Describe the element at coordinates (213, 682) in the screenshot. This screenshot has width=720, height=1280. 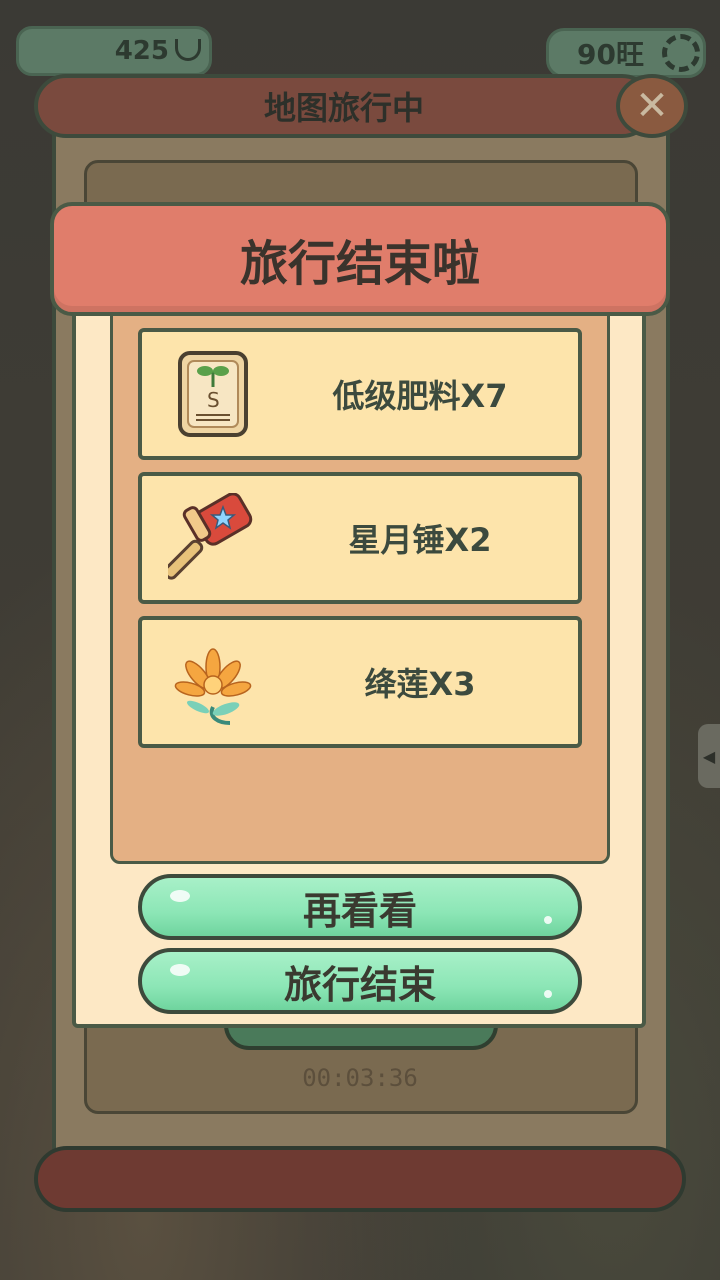
I see `crimson-lotus-icon` at that location.